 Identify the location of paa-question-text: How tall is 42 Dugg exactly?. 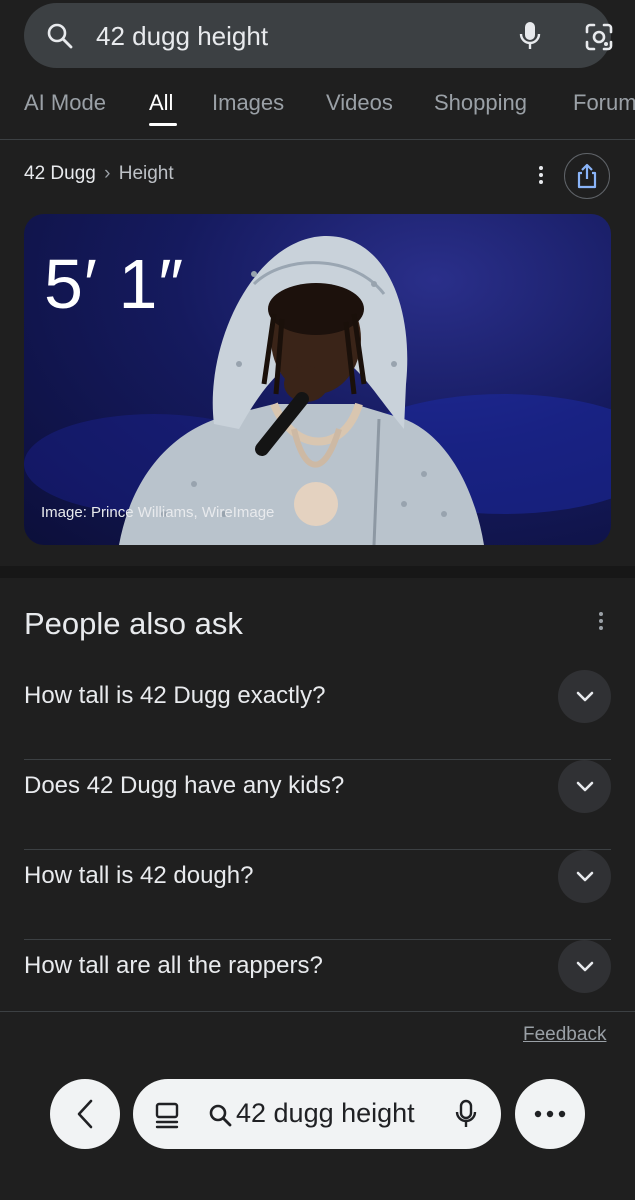
(175, 695).